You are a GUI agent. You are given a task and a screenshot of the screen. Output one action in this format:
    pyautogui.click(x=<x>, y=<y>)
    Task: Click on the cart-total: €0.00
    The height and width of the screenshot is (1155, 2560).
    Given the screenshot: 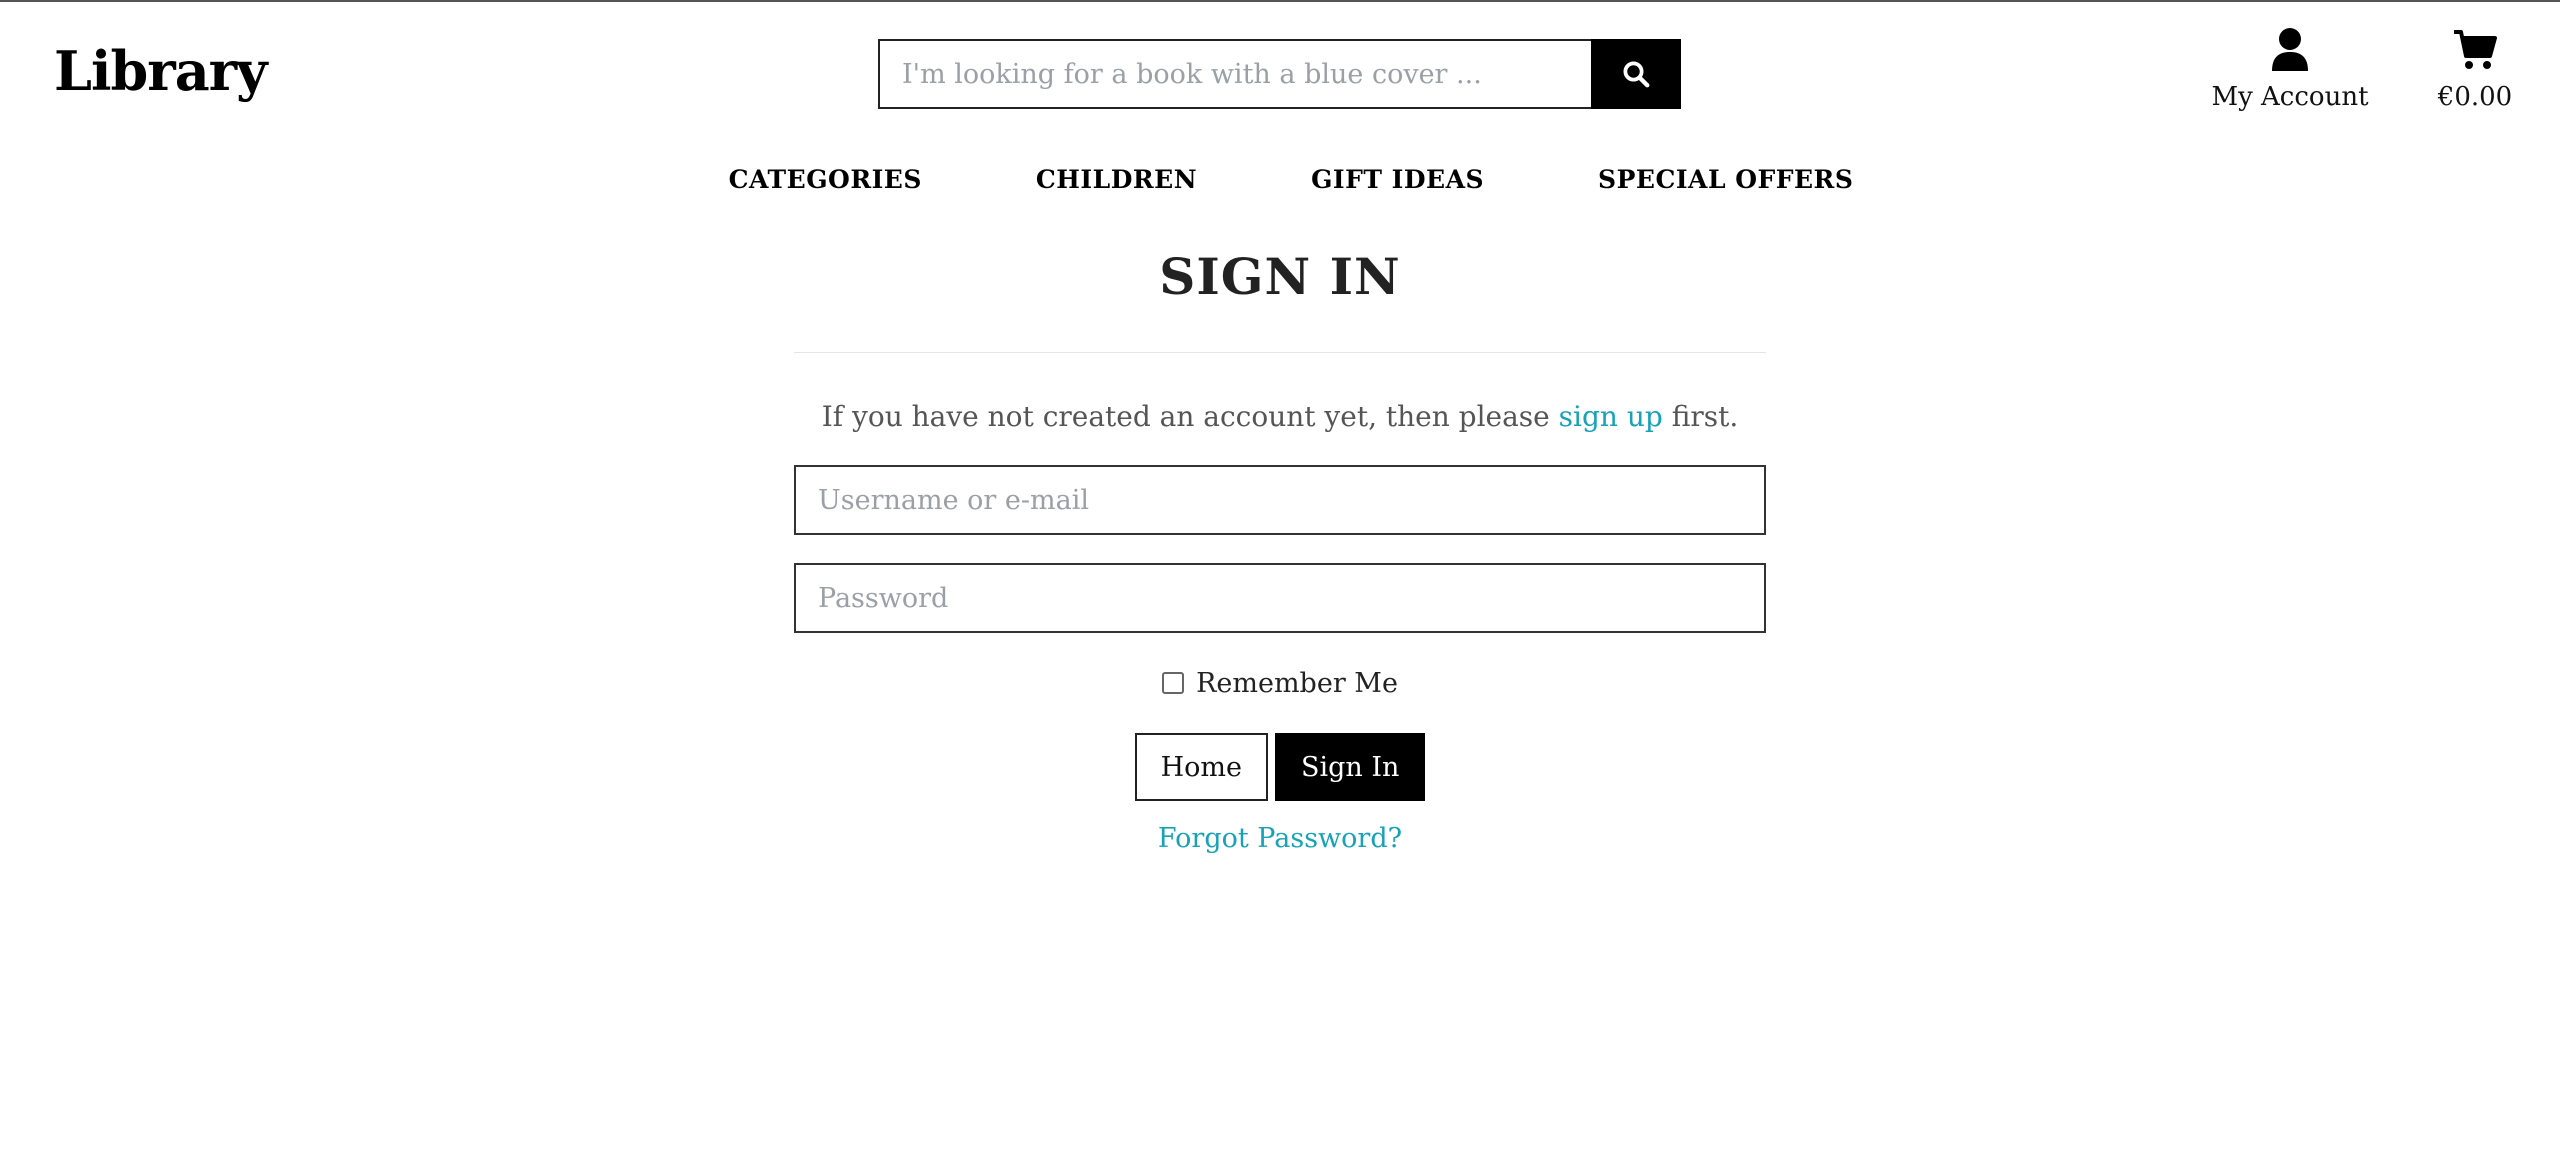 What is the action you would take?
    pyautogui.click(x=2475, y=97)
    